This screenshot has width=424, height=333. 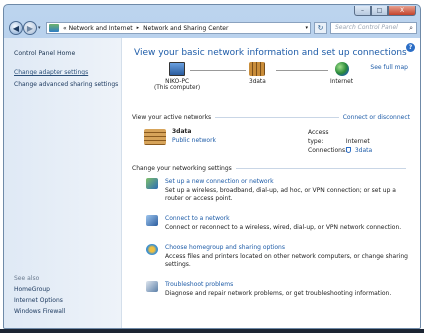 What do you see at coordinates (376, 117) in the screenshot?
I see `connect-or-disconnect-link: Connect or disconnect` at bounding box center [376, 117].